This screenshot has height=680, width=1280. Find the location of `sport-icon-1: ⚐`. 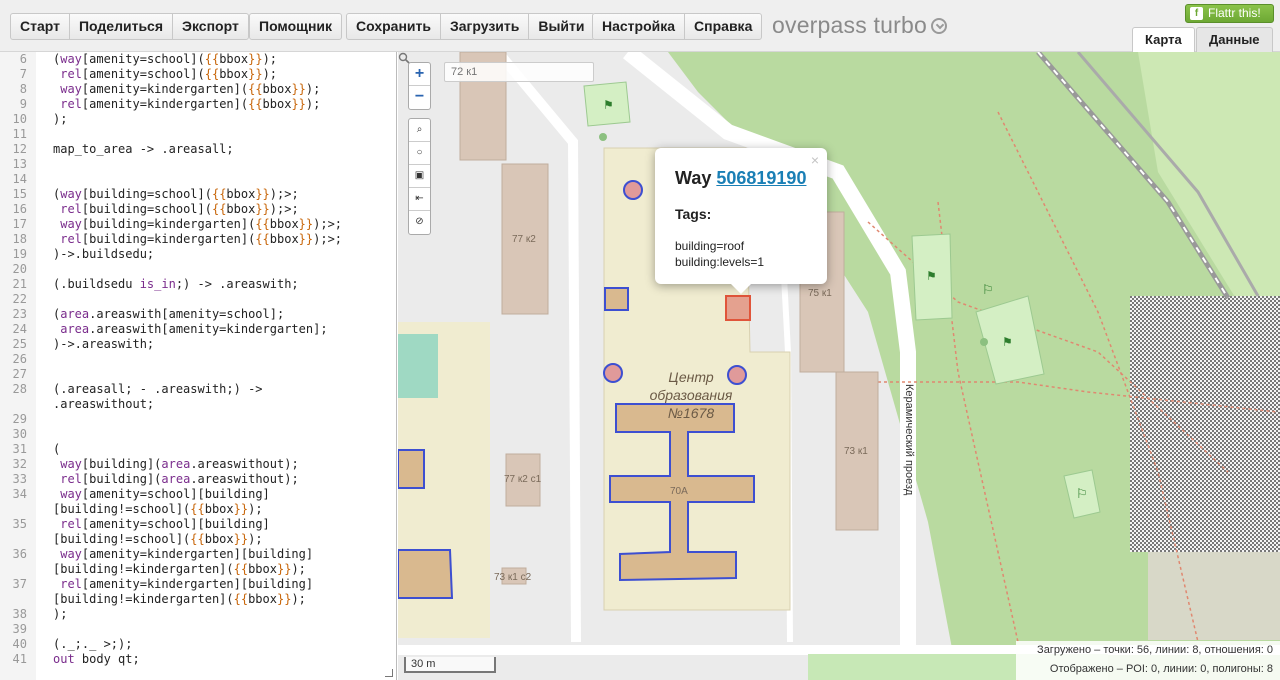

sport-icon-1: ⚐ is located at coordinates (988, 290).